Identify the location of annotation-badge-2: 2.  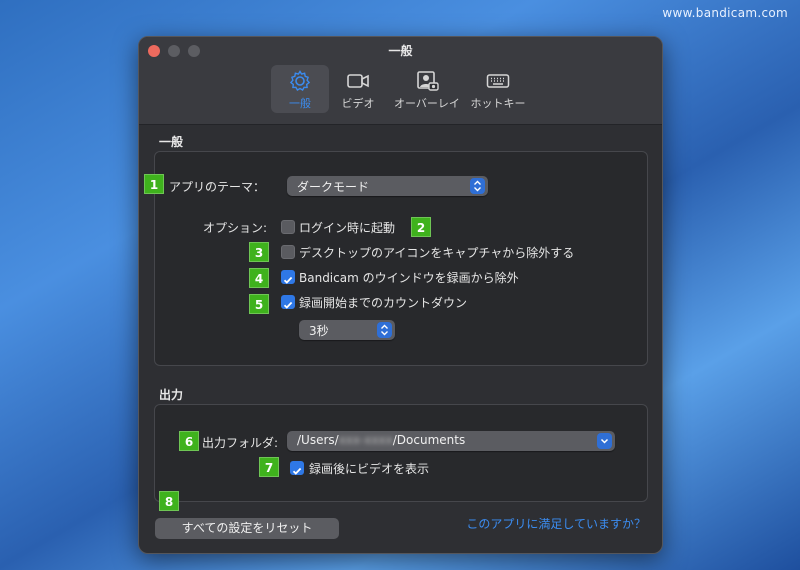
(421, 227).